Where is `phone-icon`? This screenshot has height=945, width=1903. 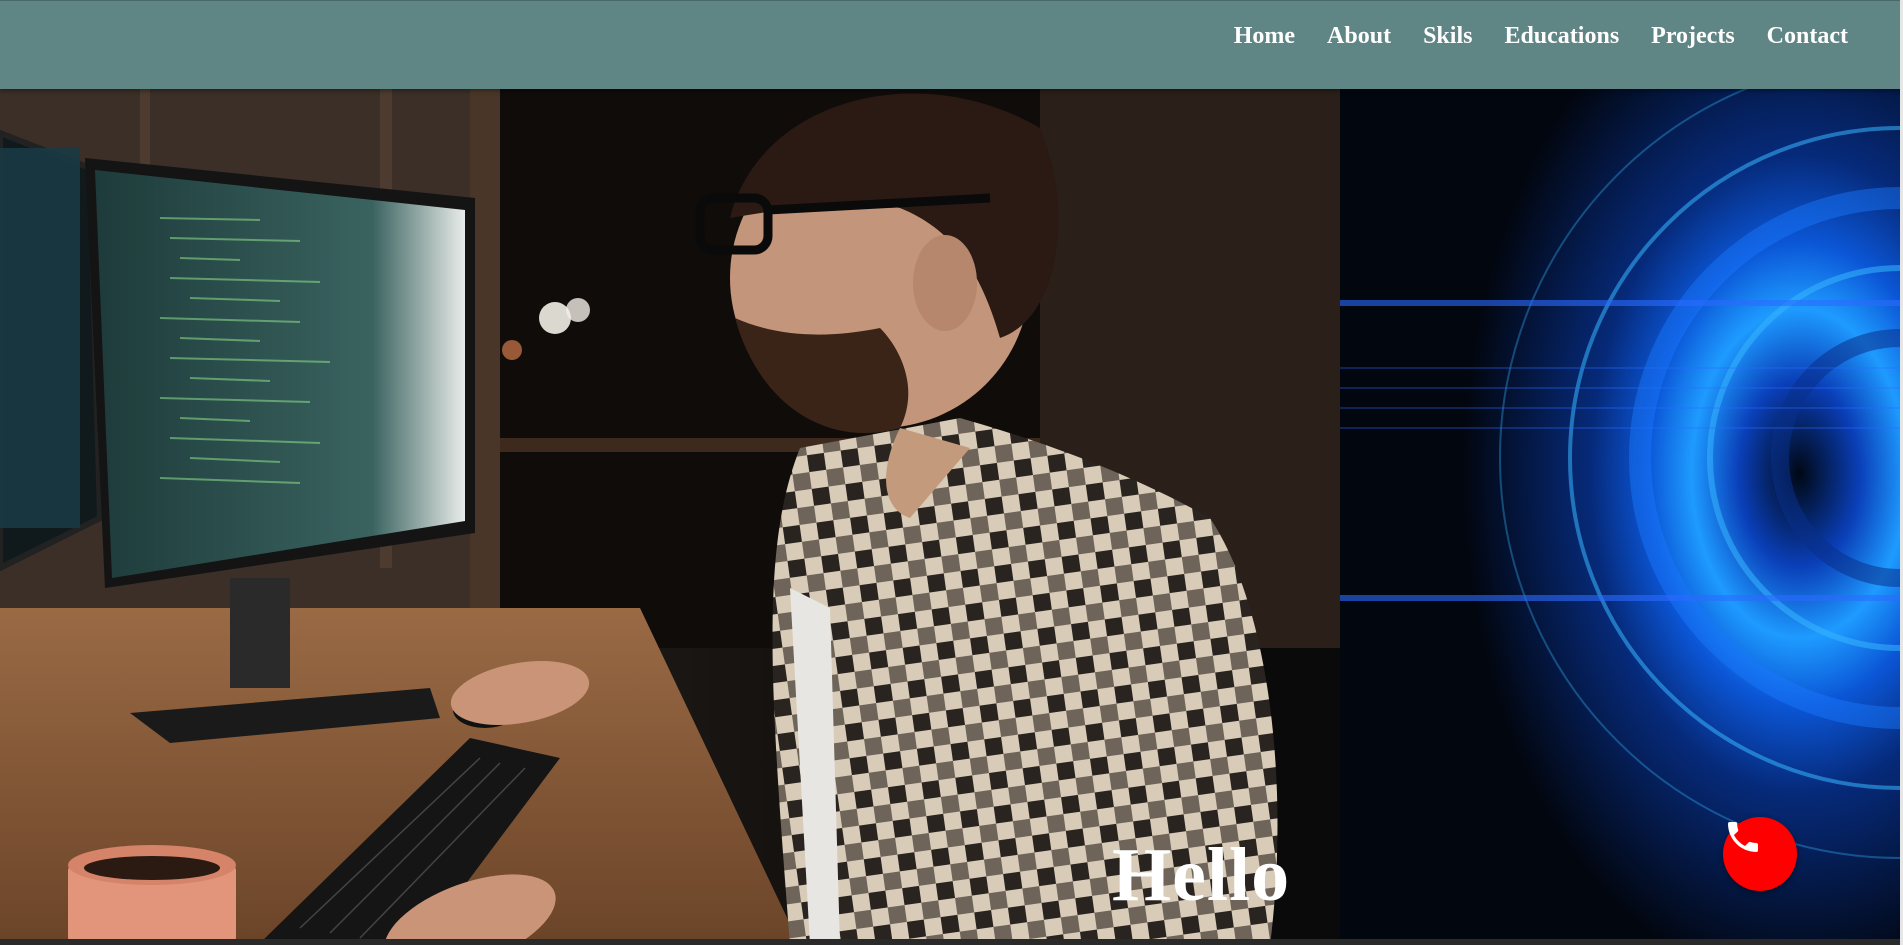
phone-icon is located at coordinates (1743, 837).